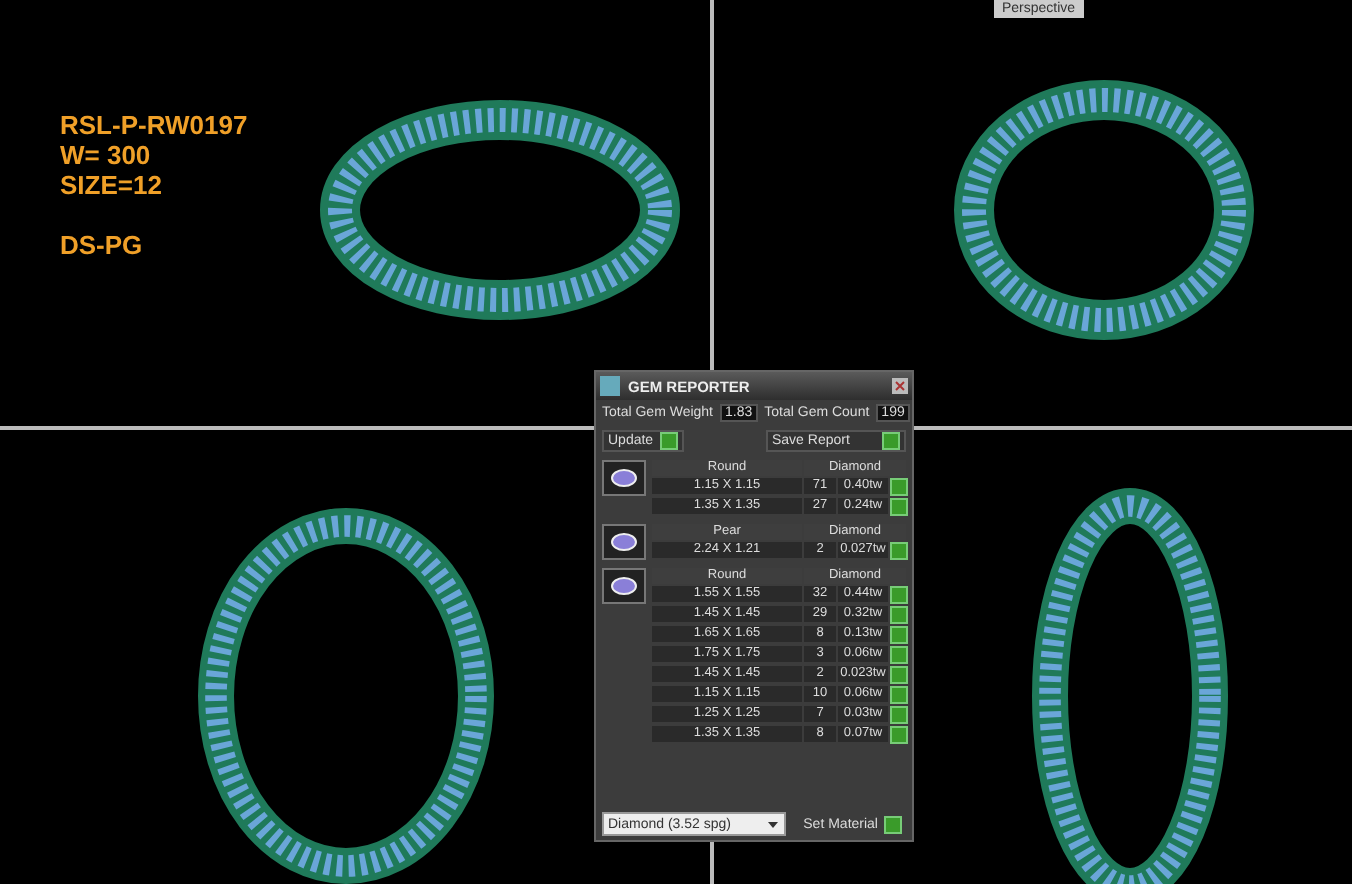 The width and height of the screenshot is (1352, 884). I want to click on model-label: RSL-P-RW0197 W= 300 SIZE=12, so click(154, 155).